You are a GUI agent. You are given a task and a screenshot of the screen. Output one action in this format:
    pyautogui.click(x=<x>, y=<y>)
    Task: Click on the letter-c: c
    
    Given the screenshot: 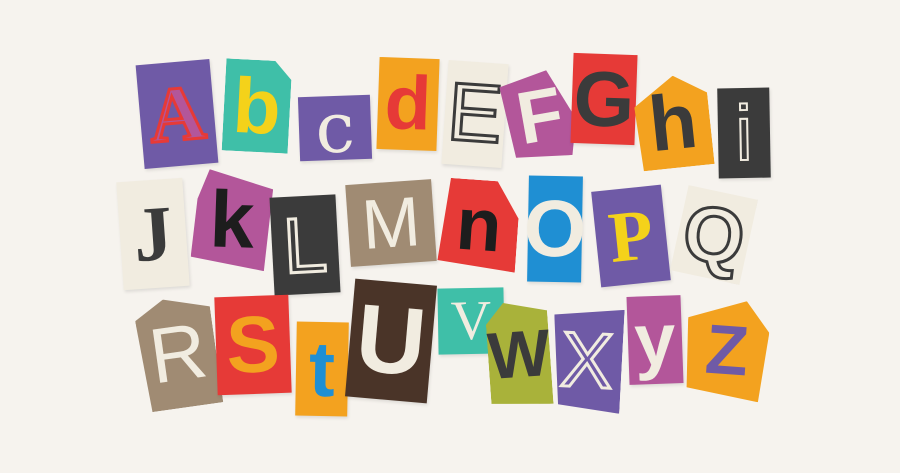 What is the action you would take?
    pyautogui.click(x=335, y=128)
    